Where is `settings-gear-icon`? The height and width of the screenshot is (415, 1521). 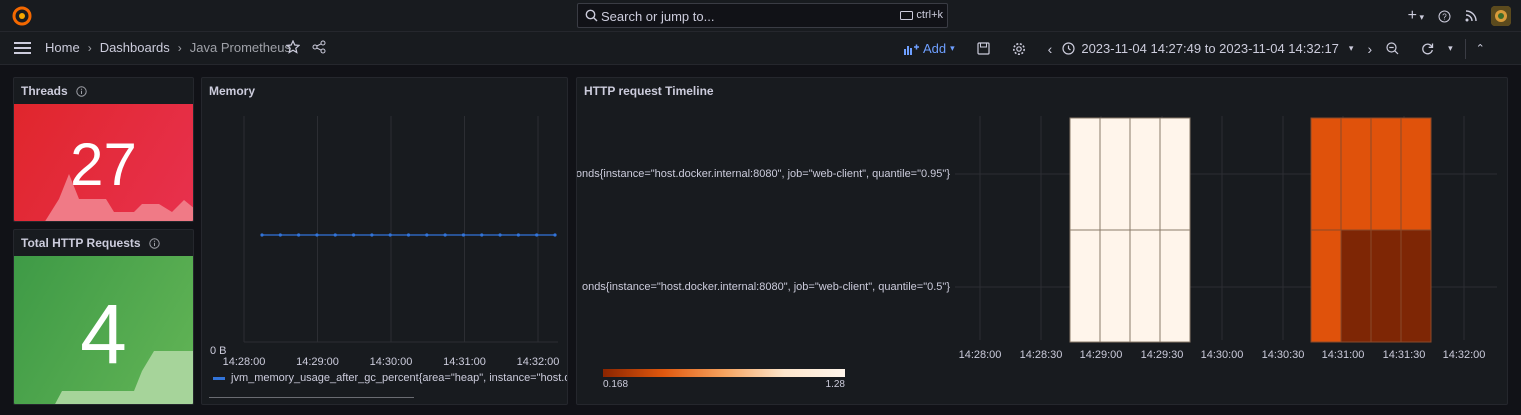
settings-gear-icon is located at coordinates (1019, 49).